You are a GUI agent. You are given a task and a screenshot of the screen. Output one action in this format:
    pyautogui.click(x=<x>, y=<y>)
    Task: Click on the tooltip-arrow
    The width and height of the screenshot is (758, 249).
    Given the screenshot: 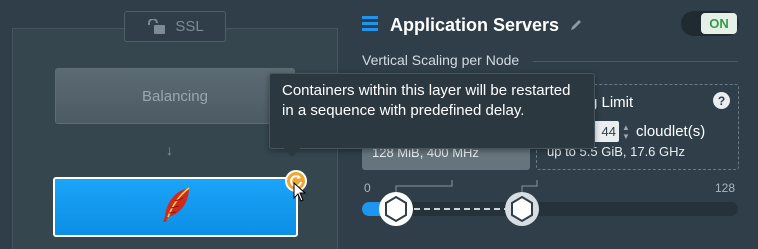 What is the action you would take?
    pyautogui.click(x=292, y=152)
    